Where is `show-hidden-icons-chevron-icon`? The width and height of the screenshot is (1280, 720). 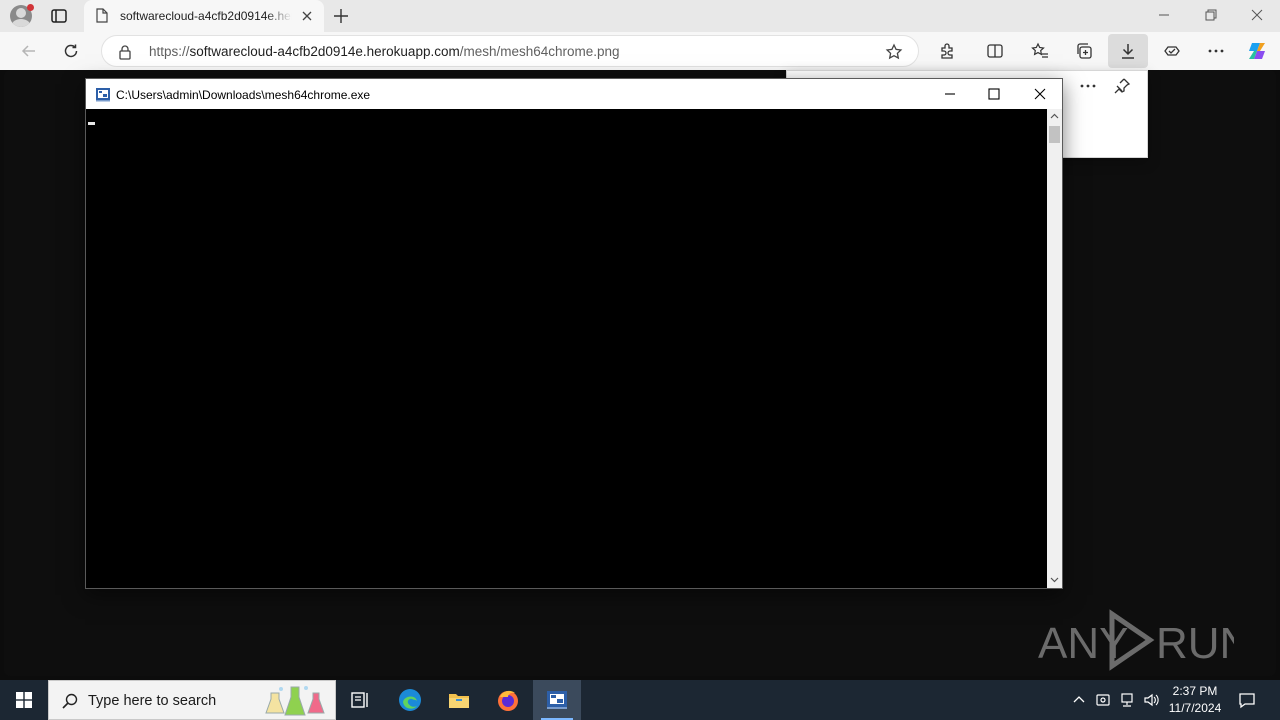
show-hidden-icons-chevron-icon is located at coordinates (1079, 700).